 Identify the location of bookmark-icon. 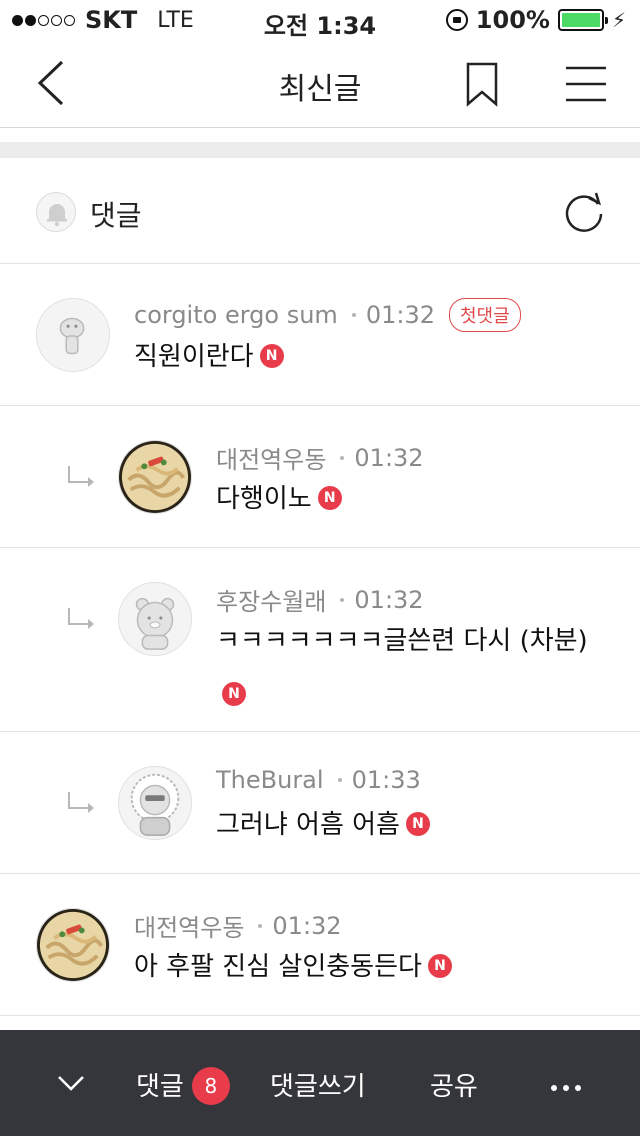
(482, 84).